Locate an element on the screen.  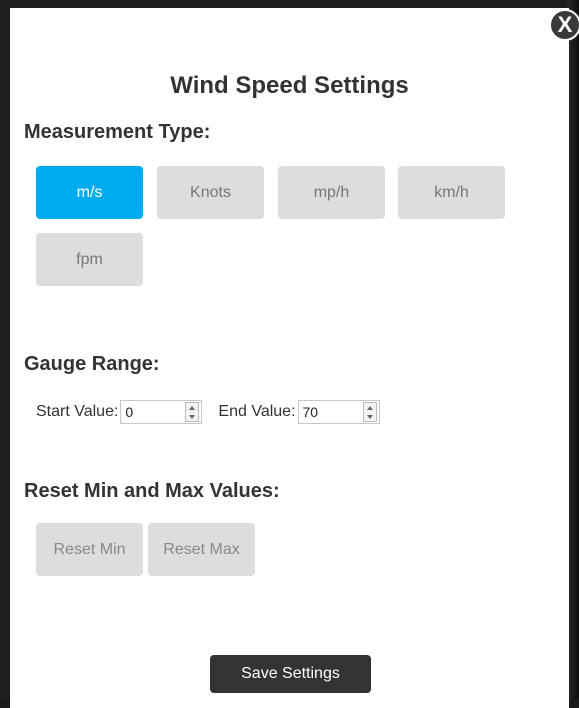
unit-button-knots: Knots is located at coordinates (210, 192).